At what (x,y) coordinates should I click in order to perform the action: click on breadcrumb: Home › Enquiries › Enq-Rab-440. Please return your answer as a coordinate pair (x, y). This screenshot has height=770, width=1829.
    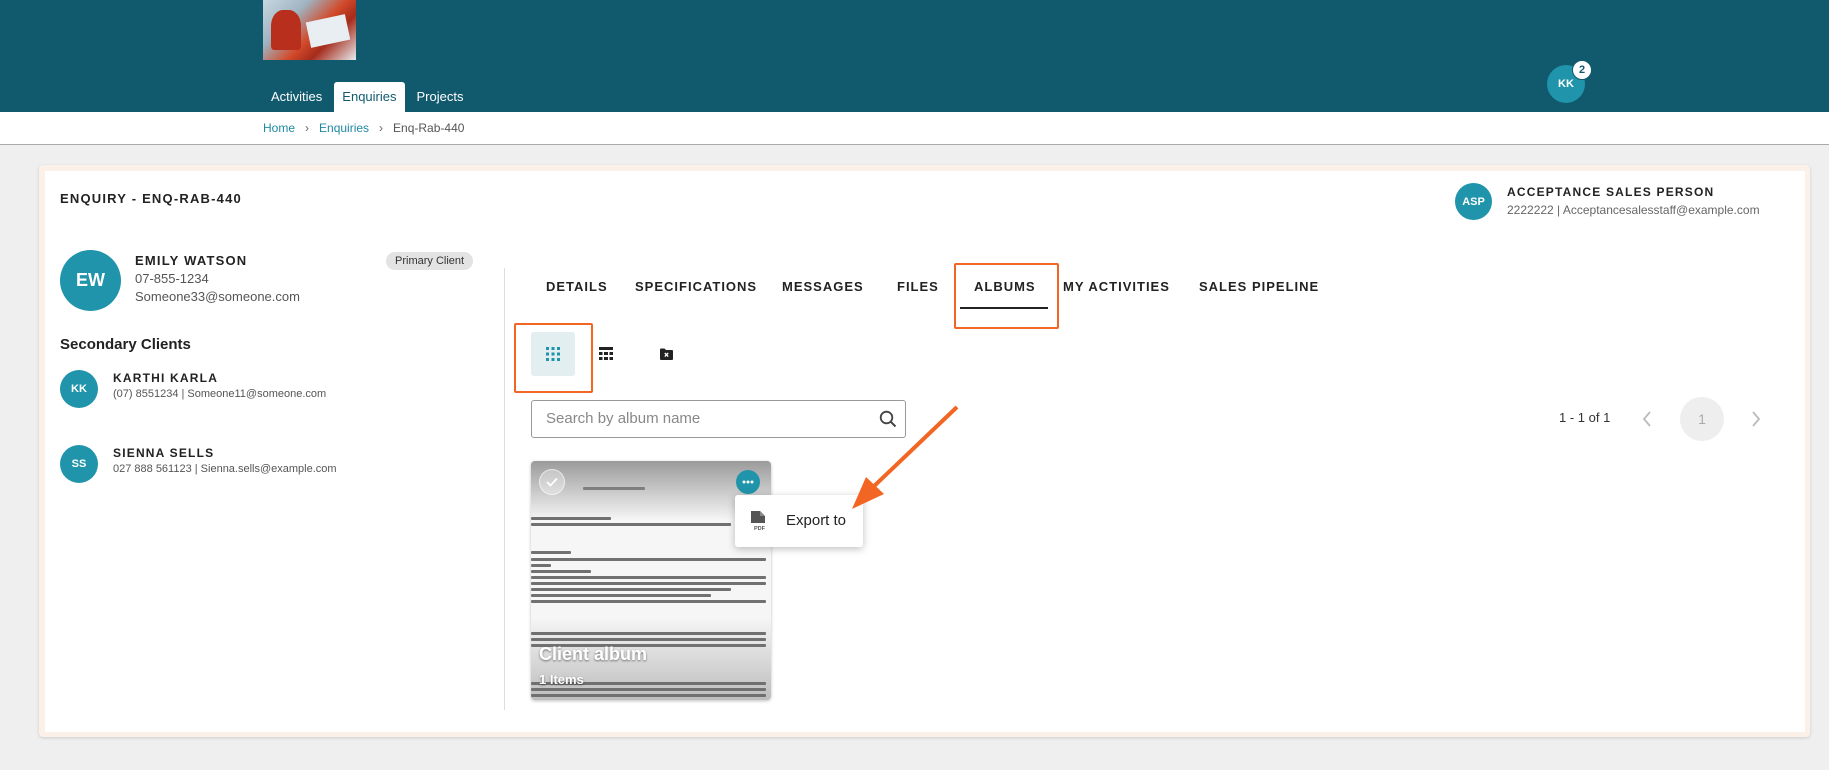
    Looking at the image, I should click on (363, 128).